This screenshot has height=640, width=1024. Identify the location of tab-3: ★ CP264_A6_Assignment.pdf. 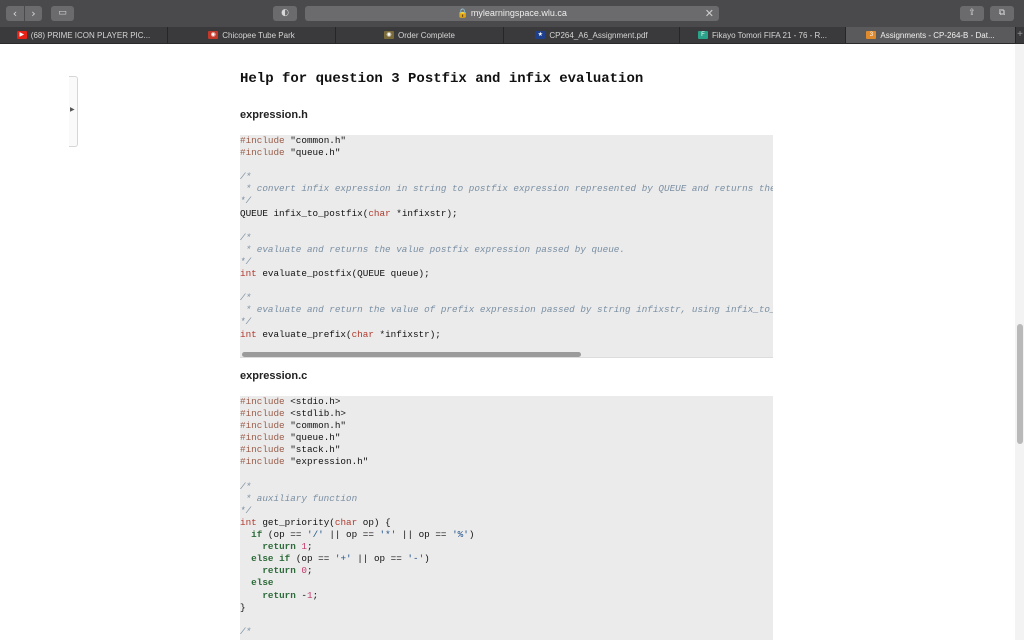
(592, 35).